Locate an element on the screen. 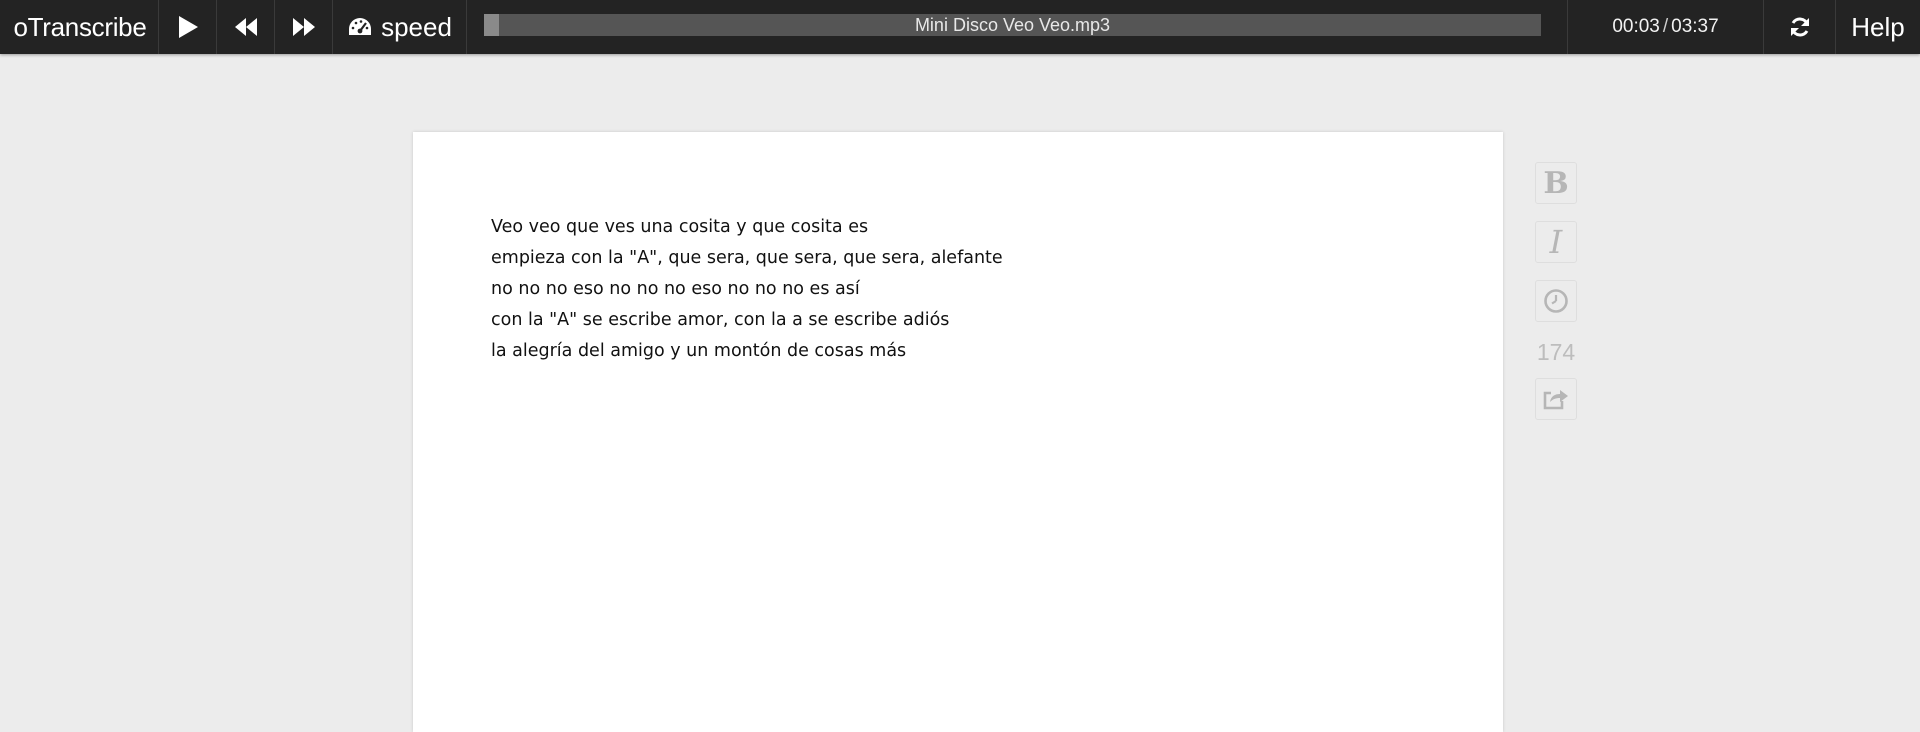 This screenshot has height=732, width=1920. fast-forward-button is located at coordinates (304, 27).